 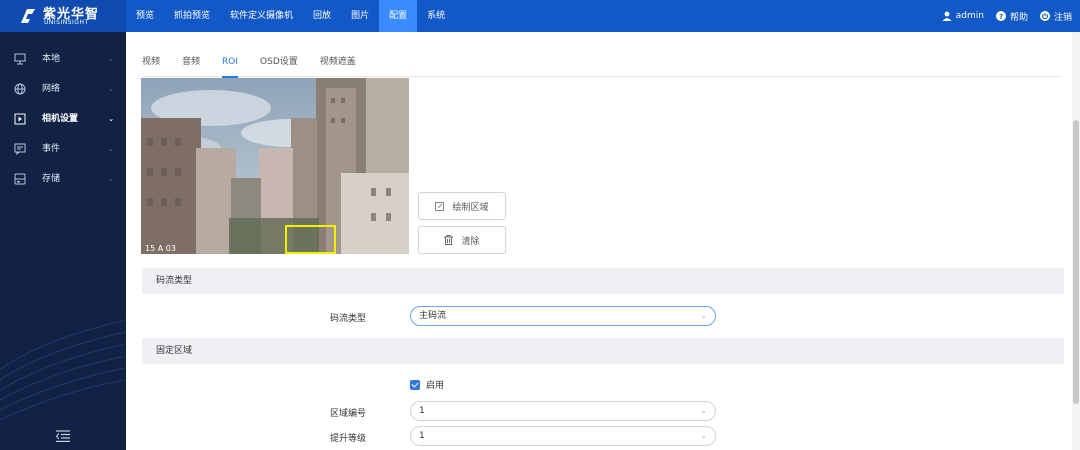 I want to click on nav-playback: 回放, so click(x=322, y=16).